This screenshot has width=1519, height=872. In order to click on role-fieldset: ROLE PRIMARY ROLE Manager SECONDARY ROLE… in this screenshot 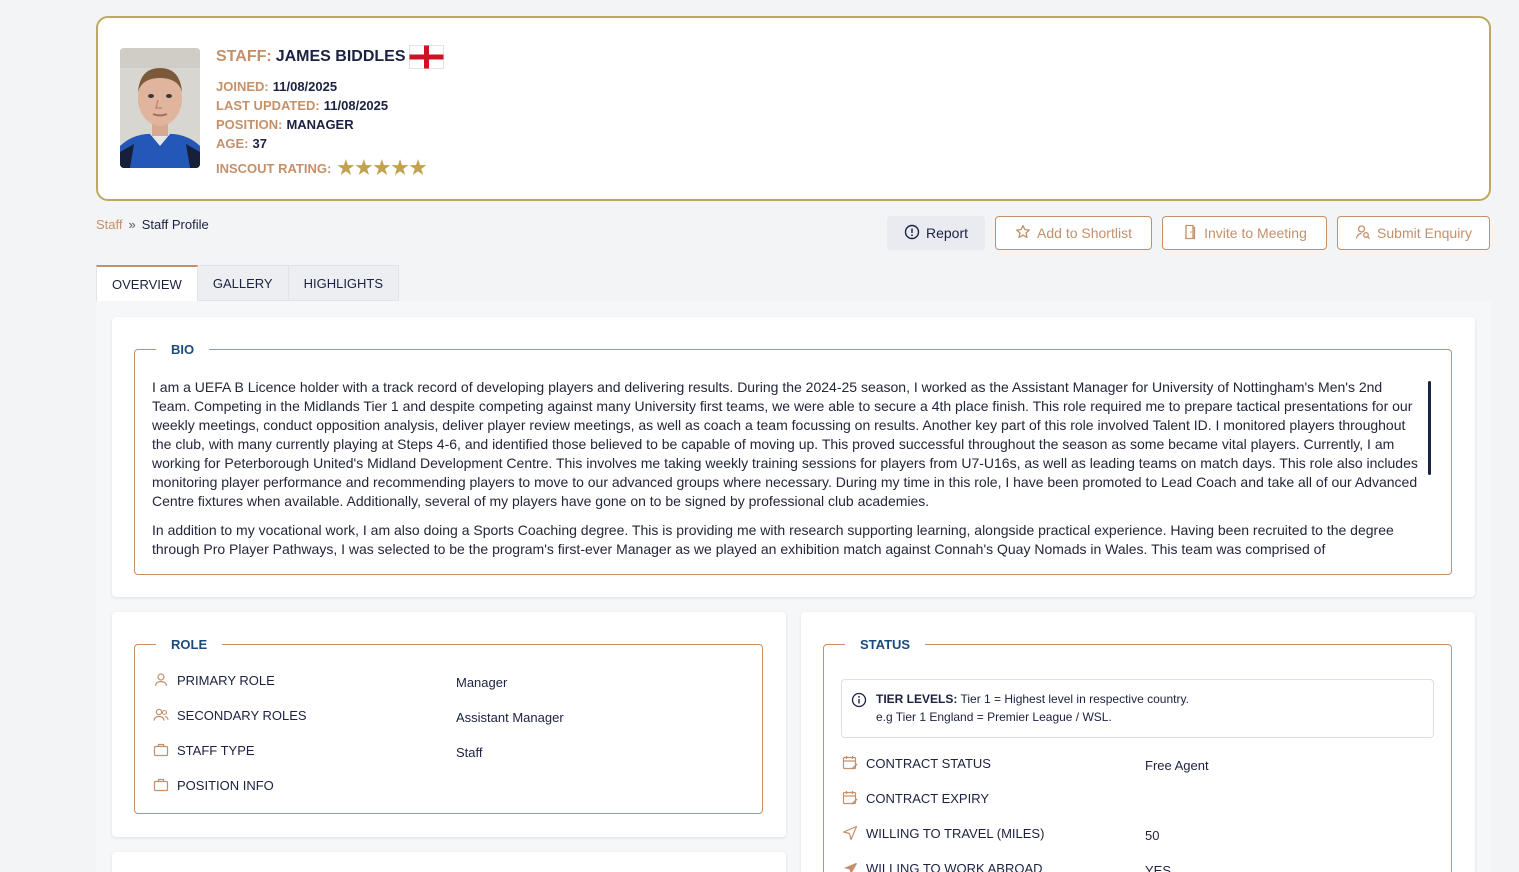, I will do `click(448, 725)`.